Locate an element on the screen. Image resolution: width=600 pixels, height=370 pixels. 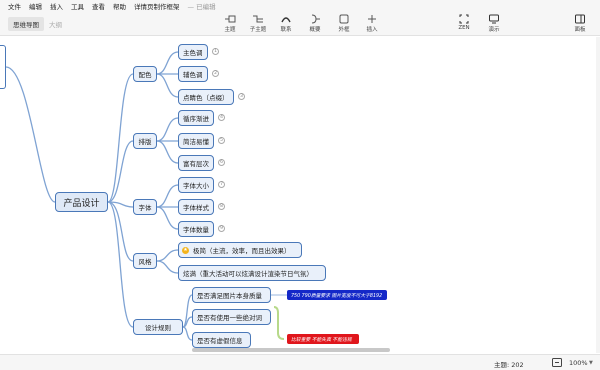
branch-layout: 排版 is located at coordinates (145, 141).